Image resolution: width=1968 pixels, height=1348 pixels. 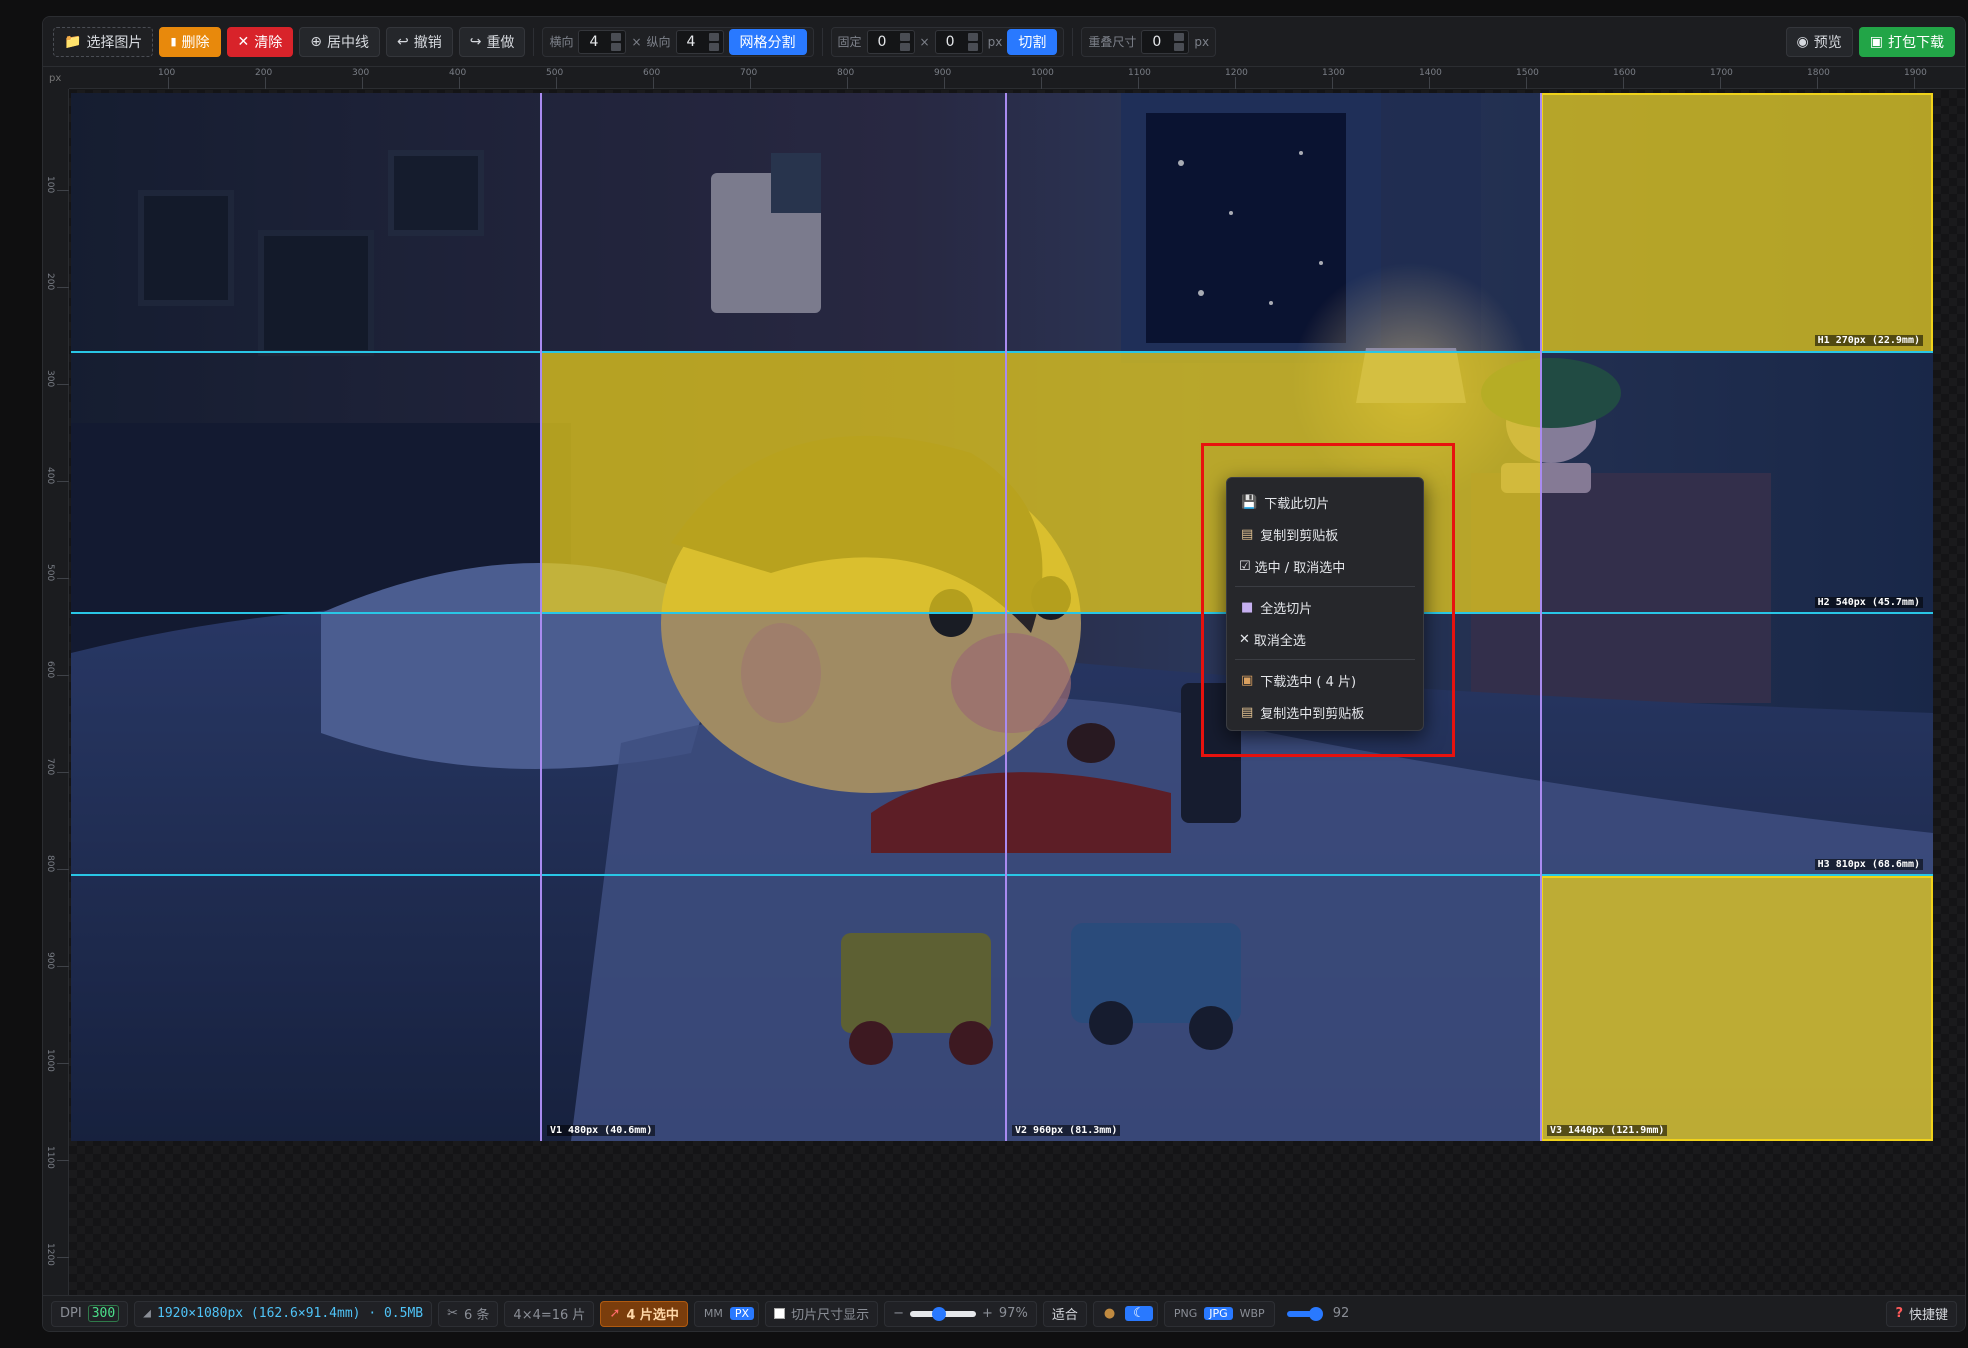 What do you see at coordinates (1721, 73) in the screenshot?
I see `ruler-tick-label: 1700` at bounding box center [1721, 73].